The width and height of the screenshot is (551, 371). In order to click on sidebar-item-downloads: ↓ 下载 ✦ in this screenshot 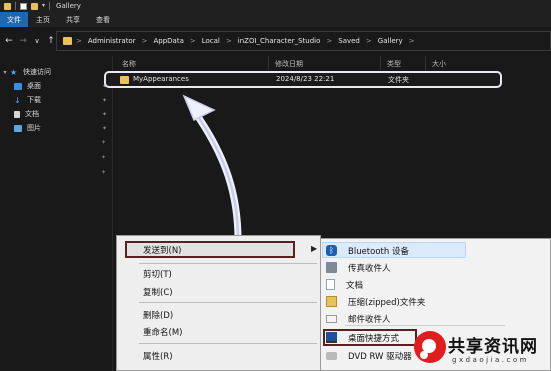, I will do `click(56, 100)`.